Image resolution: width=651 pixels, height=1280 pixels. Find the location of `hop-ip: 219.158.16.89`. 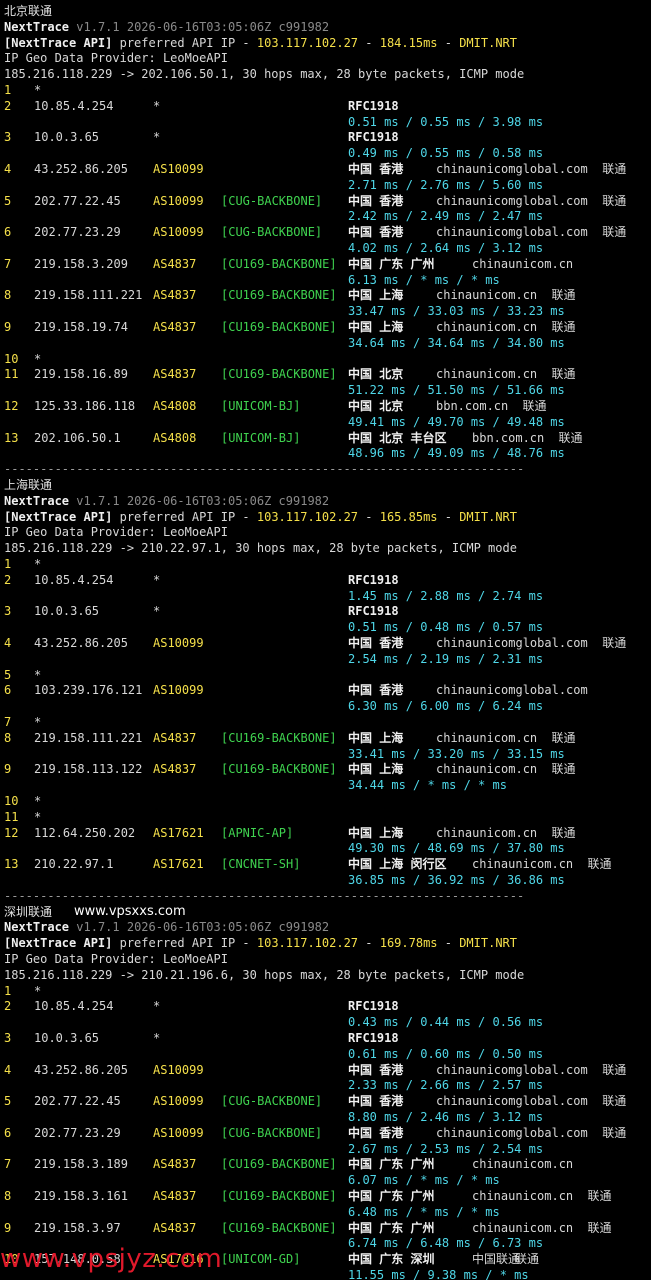

hop-ip: 219.158.16.89 is located at coordinates (81, 374).